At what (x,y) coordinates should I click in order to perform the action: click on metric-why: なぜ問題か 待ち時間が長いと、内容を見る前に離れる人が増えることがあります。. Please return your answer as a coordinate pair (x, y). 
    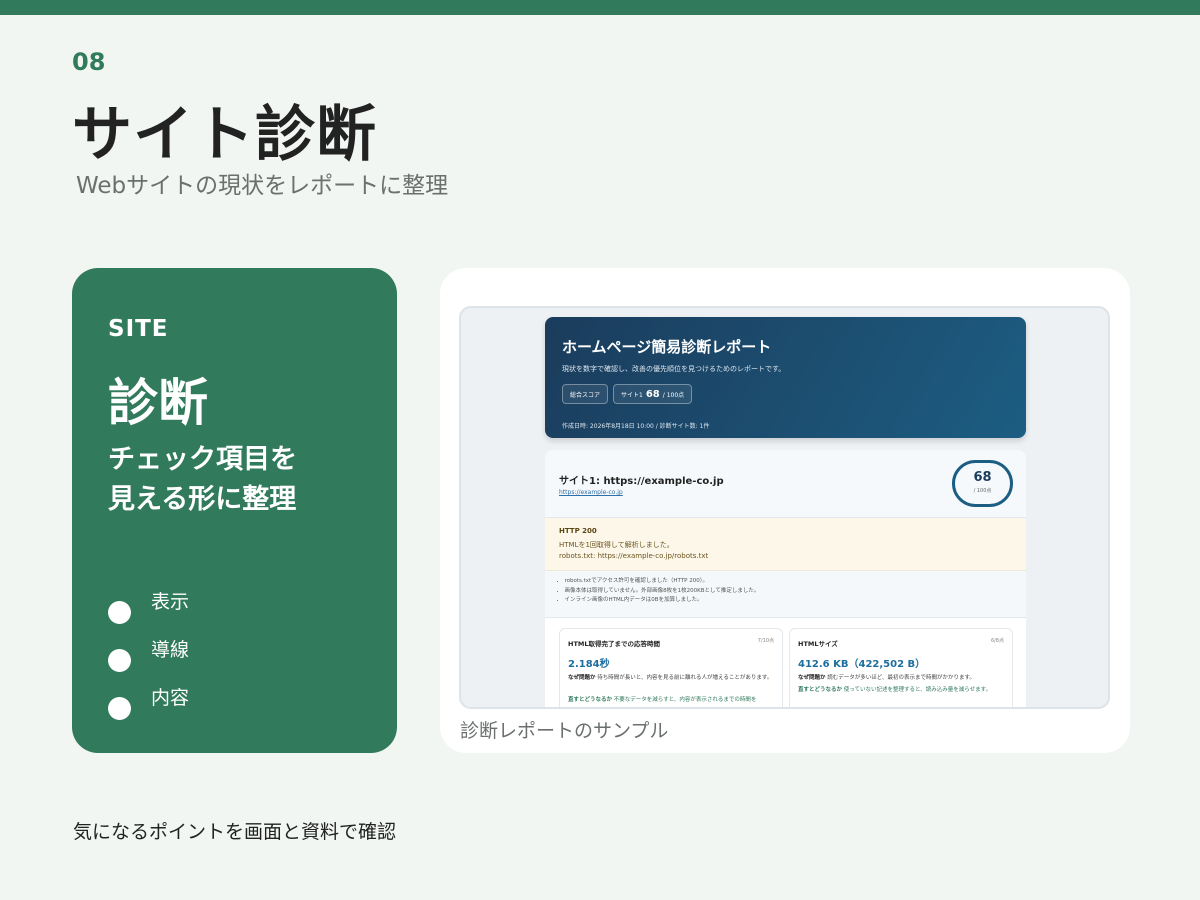
    Looking at the image, I should click on (672, 678).